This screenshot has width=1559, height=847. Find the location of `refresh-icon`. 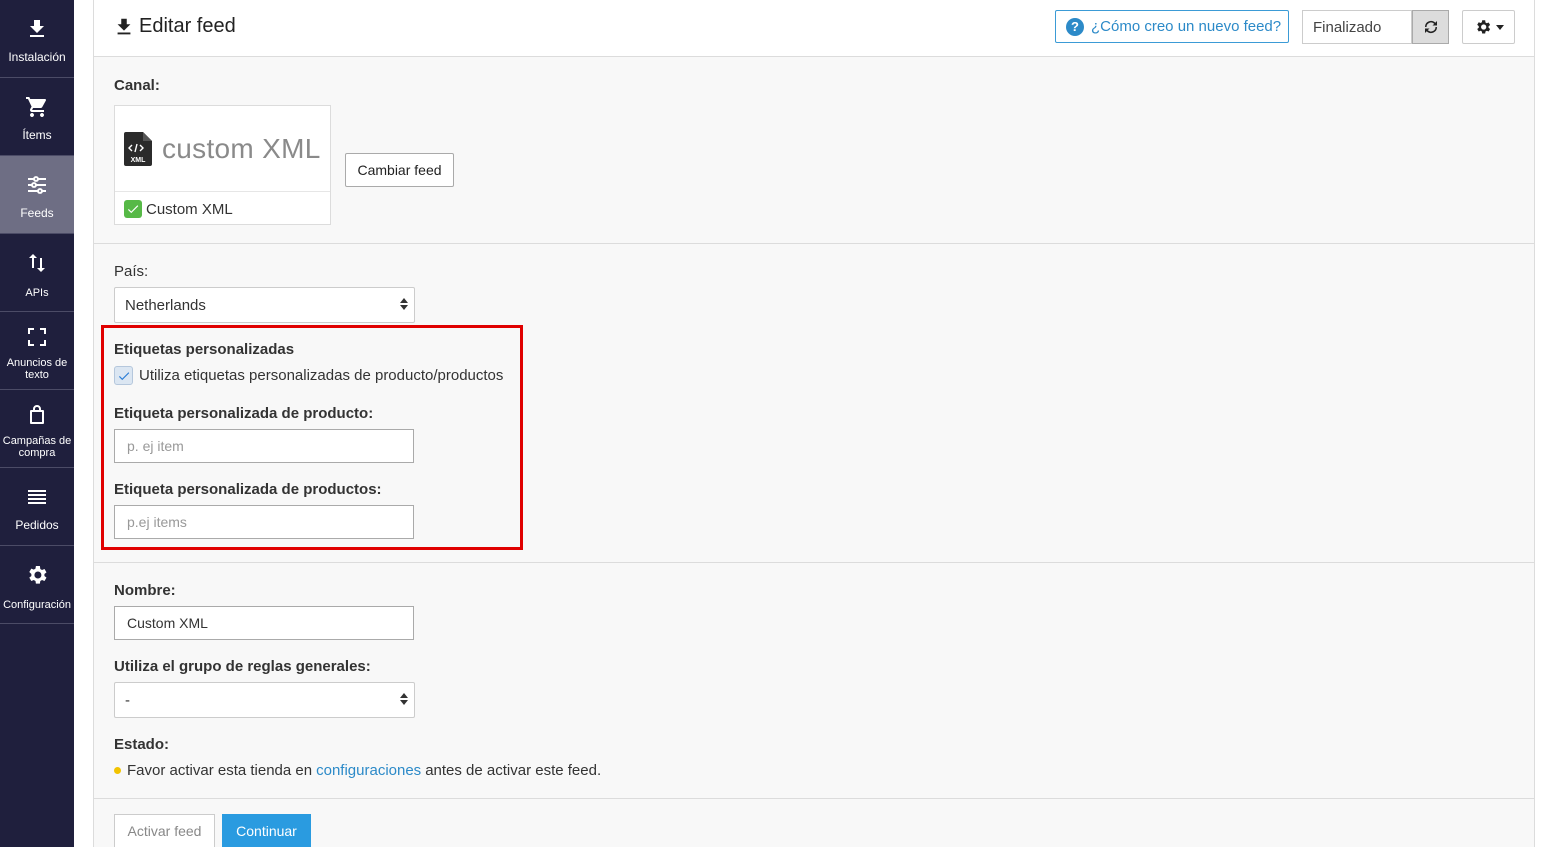

refresh-icon is located at coordinates (1430, 27).